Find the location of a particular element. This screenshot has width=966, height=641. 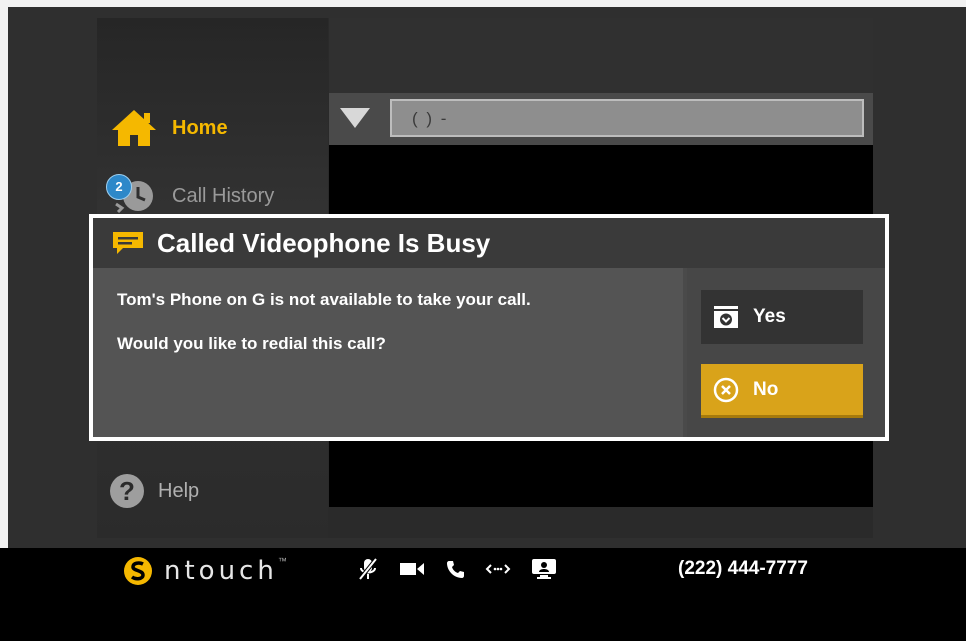

redial-icon is located at coordinates (726, 317).